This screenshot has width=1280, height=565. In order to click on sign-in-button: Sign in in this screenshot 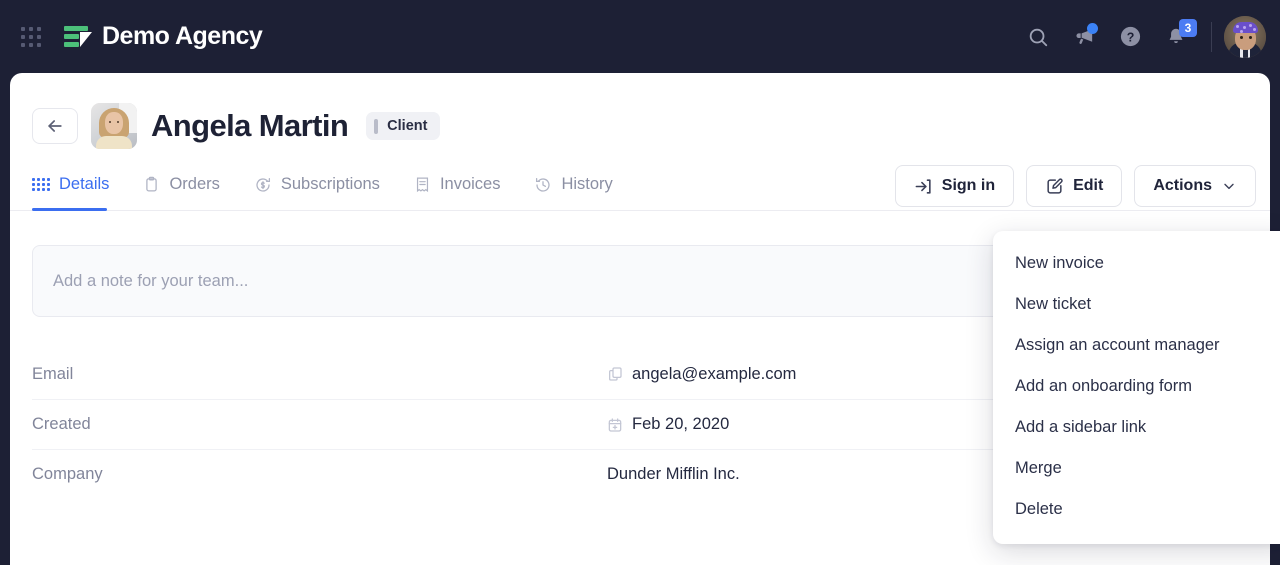, I will do `click(954, 186)`.